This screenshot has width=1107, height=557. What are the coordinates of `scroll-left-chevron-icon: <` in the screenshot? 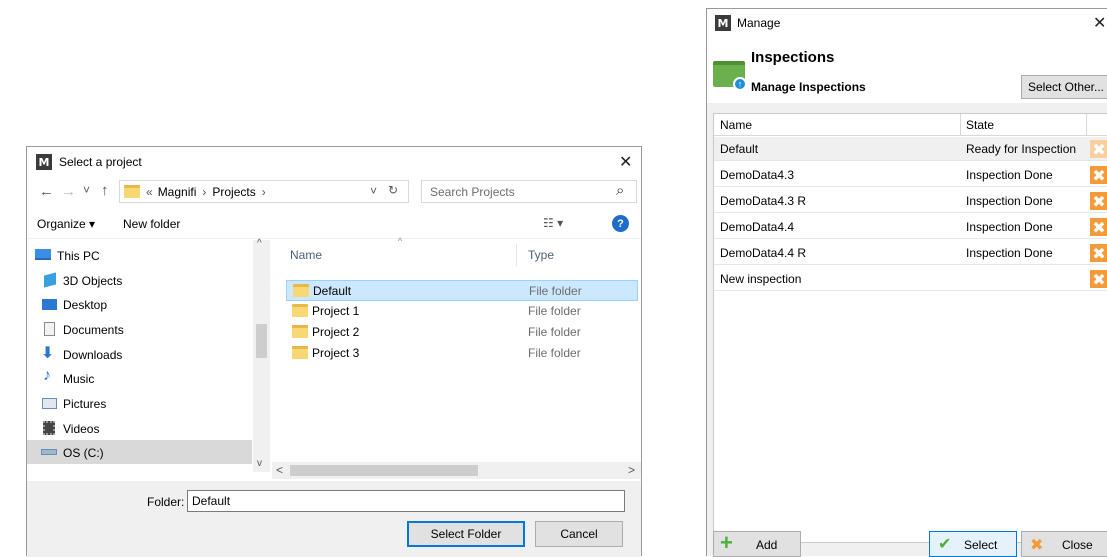 It's located at (279, 470).